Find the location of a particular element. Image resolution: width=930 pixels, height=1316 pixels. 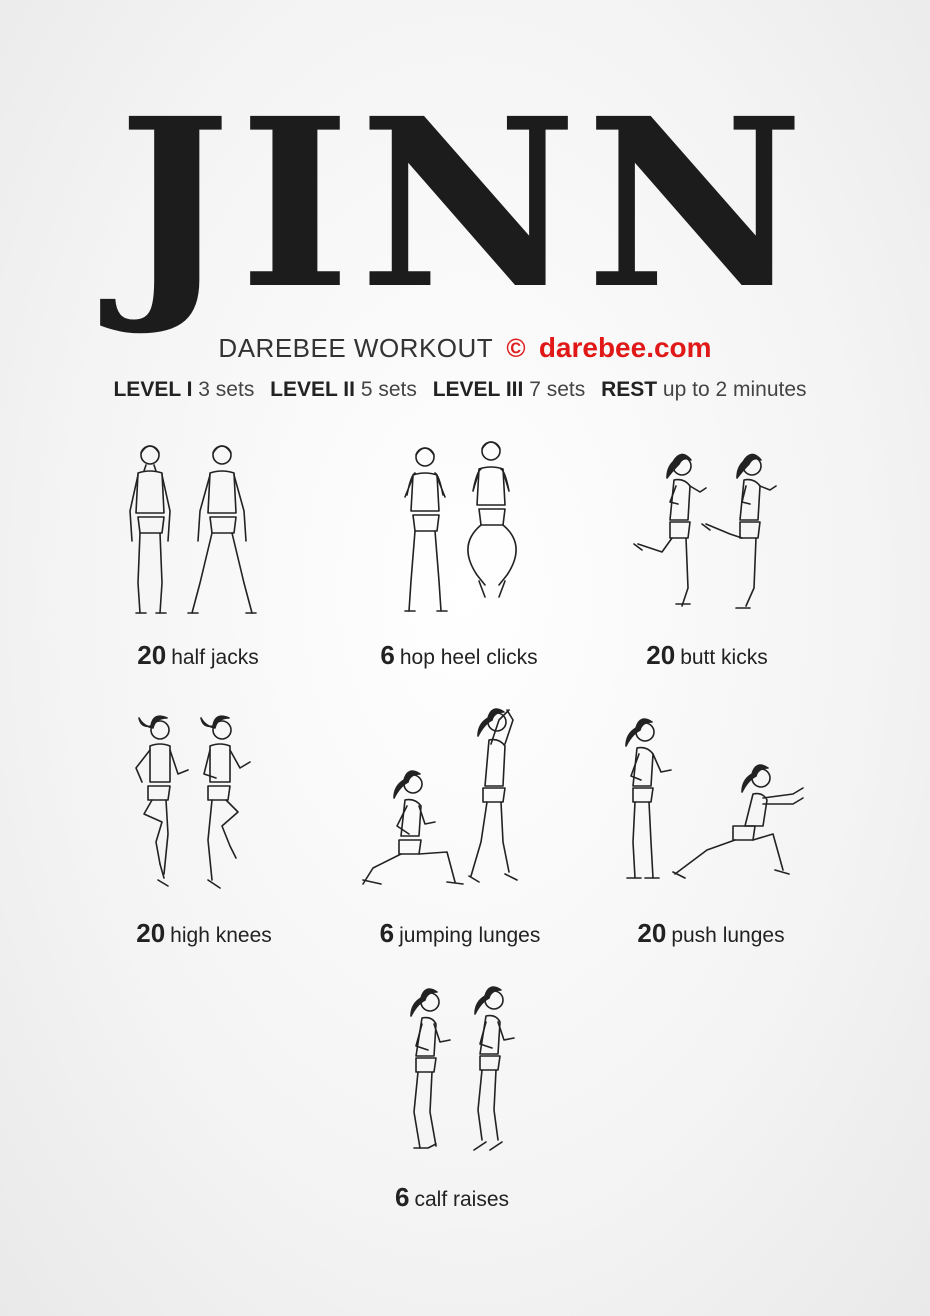

high-knees-caption: 20 high knees is located at coordinates (204, 933).